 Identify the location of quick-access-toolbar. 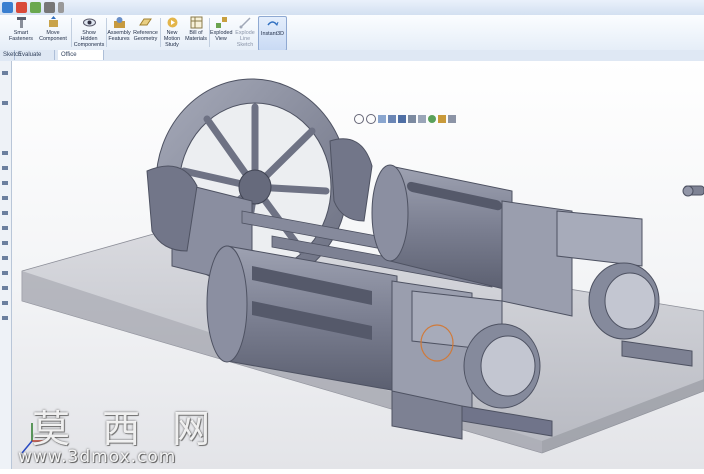
(33, 7).